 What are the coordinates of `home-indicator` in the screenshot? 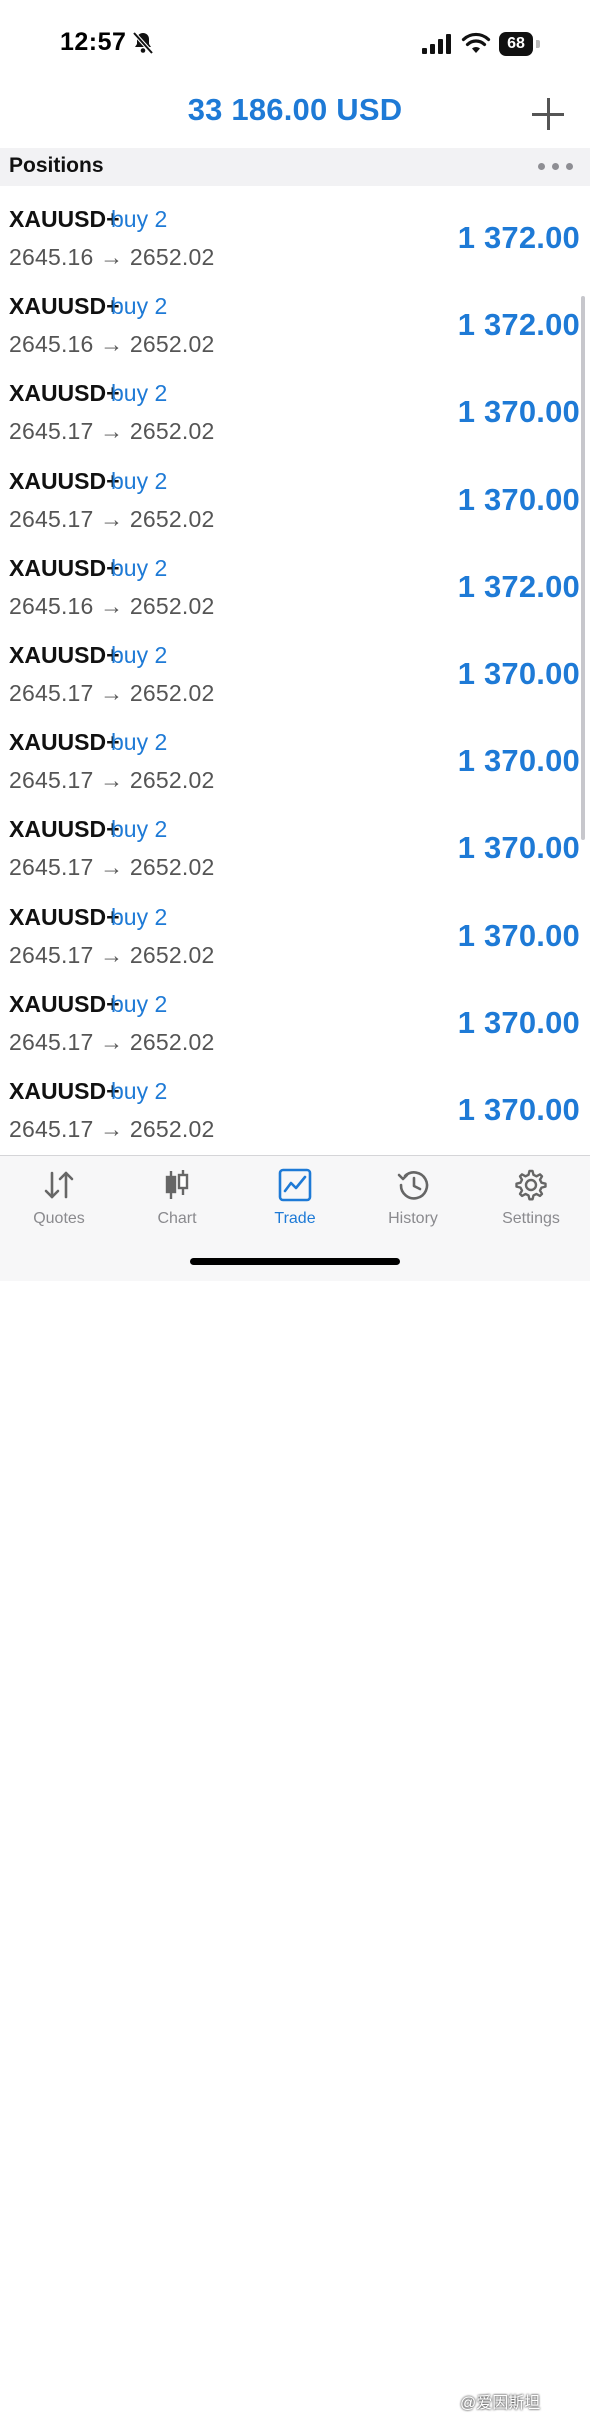 It's located at (295, 1261).